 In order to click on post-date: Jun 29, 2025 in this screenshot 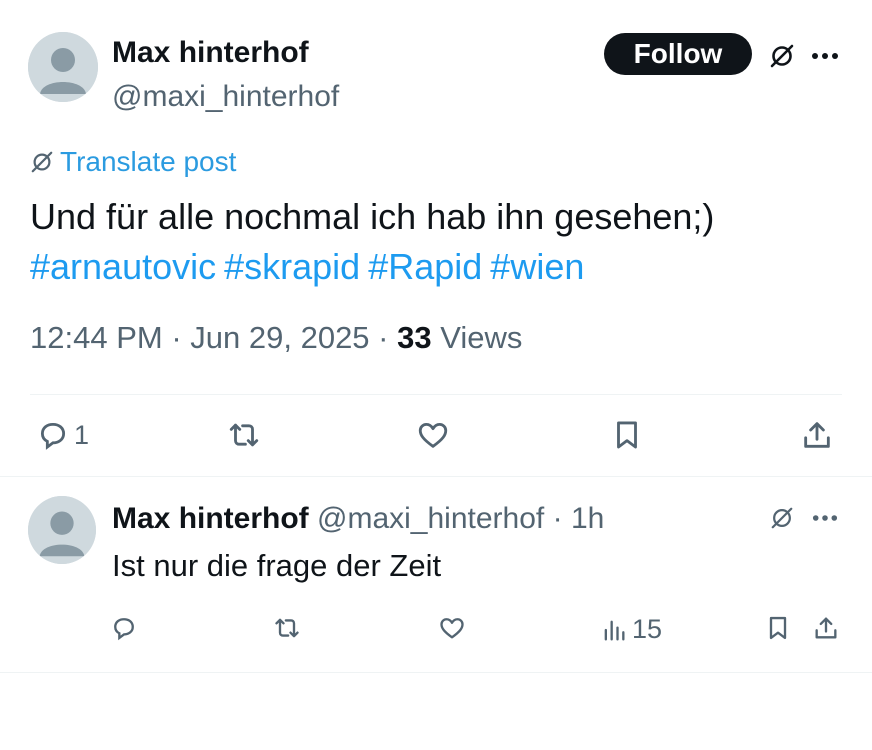, I will do `click(279, 337)`.